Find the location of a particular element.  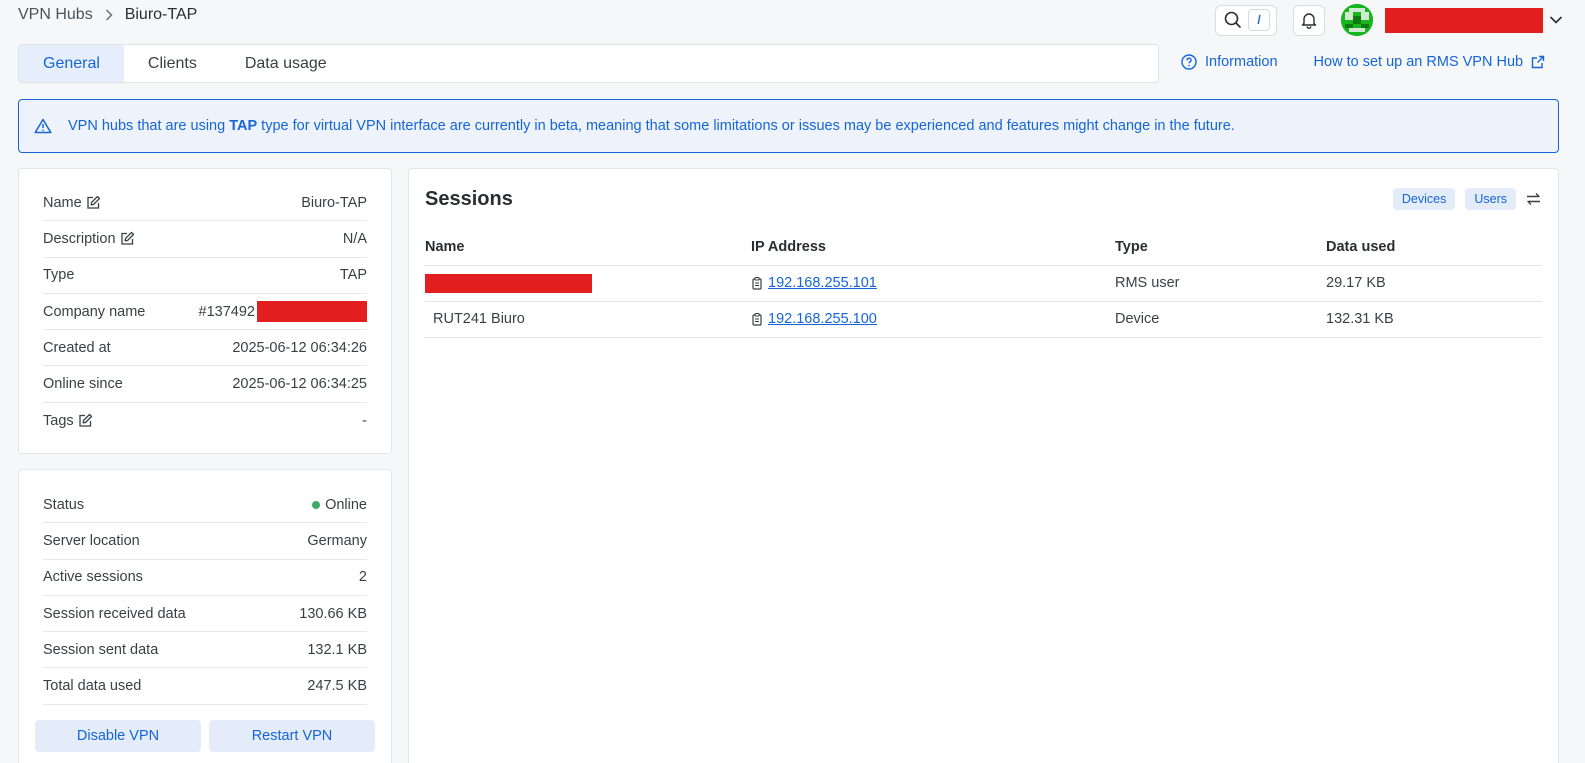

filter-devices-chip: Devices is located at coordinates (1424, 199).